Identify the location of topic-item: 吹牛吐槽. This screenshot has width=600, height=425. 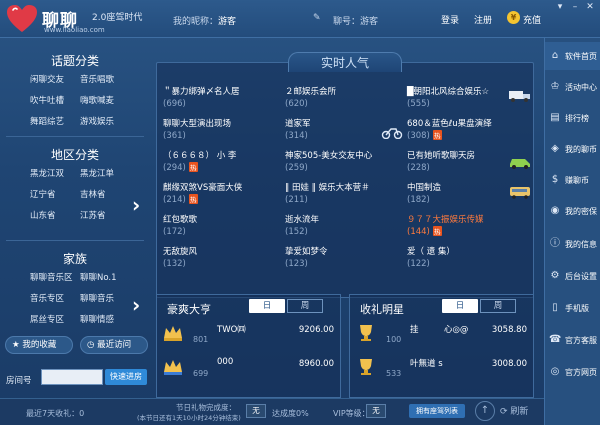
(47, 100).